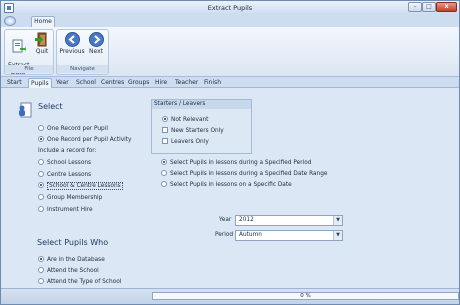 This screenshot has height=305, width=460. I want to click on tab-teacher: Teacher, so click(186, 83).